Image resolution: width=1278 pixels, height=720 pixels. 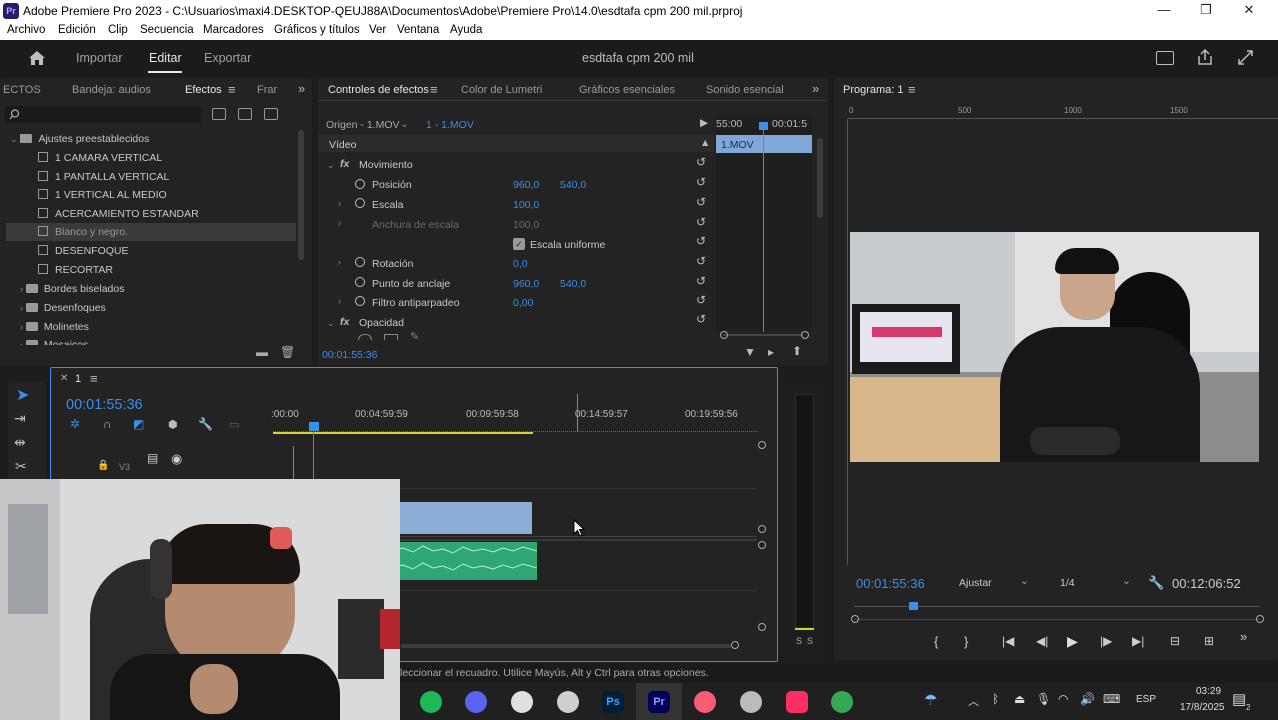 I want to click on ec-scrollbar, so click(x=820, y=178).